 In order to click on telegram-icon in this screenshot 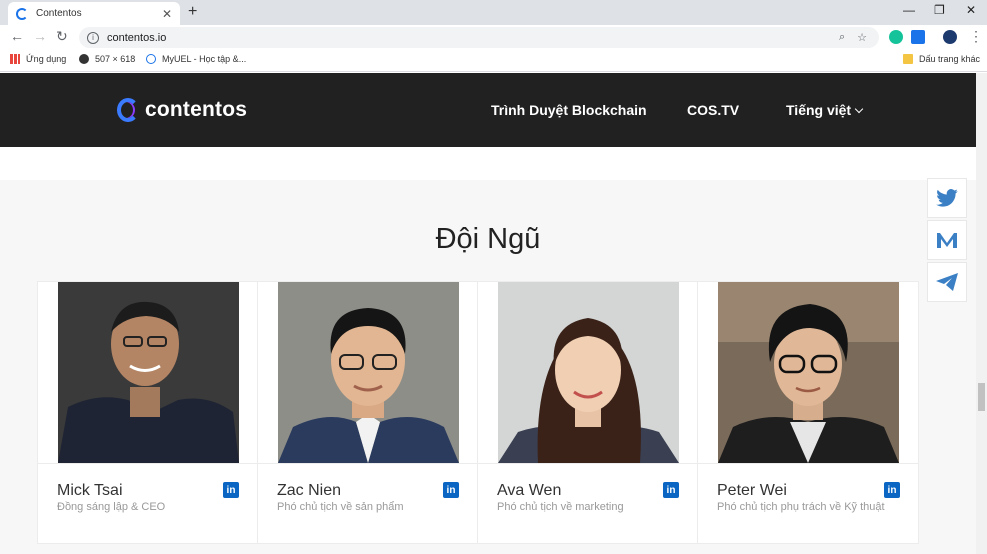, I will do `click(947, 282)`.